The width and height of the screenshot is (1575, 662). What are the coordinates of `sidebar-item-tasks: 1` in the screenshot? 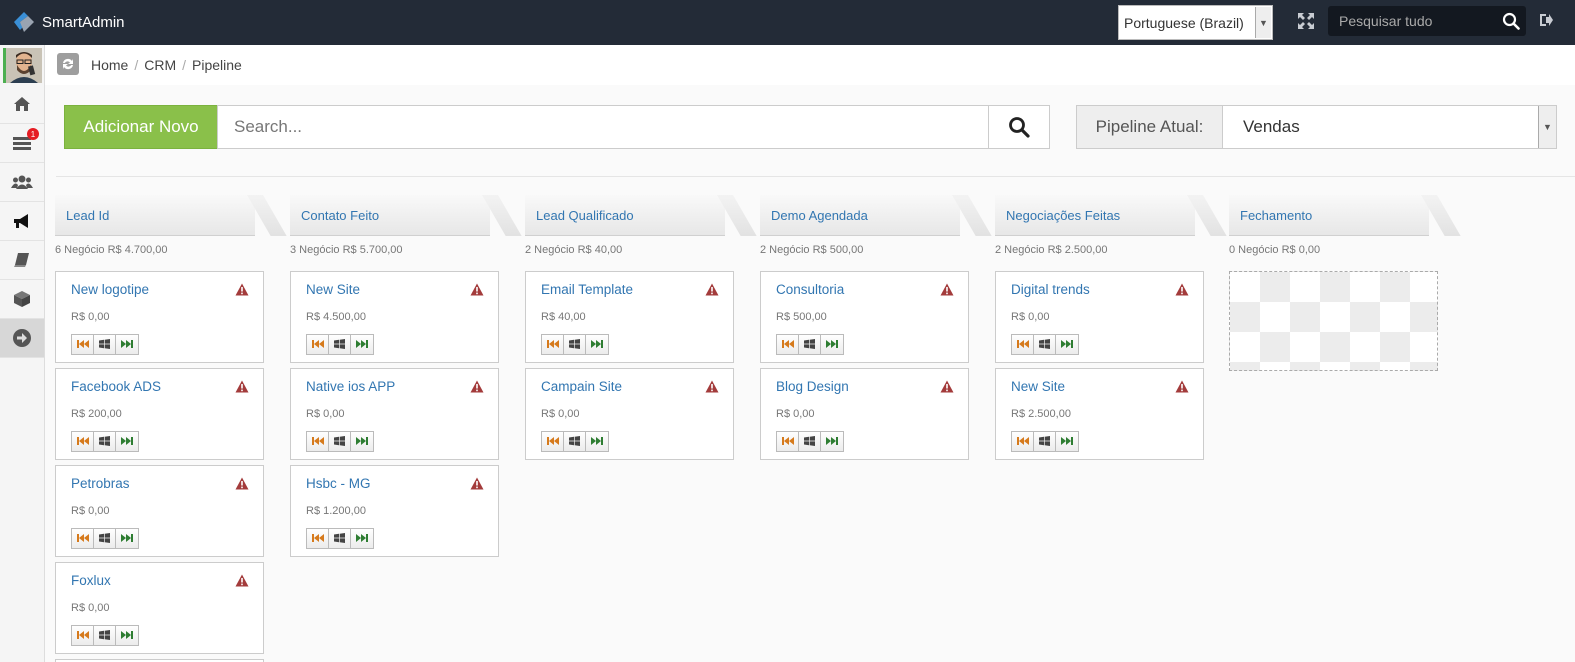 It's located at (22, 143).